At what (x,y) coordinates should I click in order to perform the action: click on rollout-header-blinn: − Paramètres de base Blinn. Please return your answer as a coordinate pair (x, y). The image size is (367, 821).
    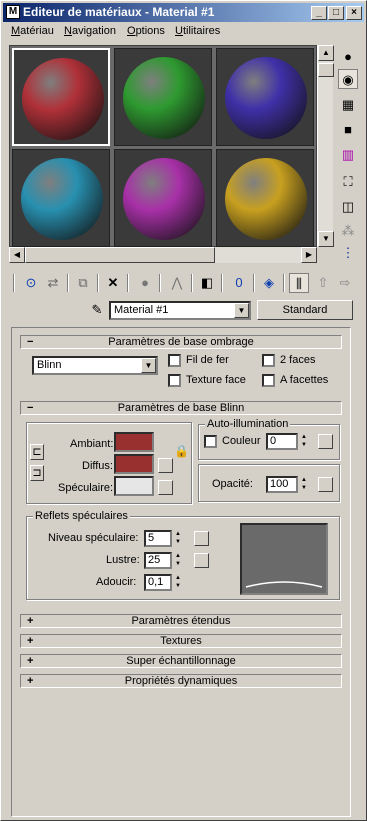
    Looking at the image, I should click on (181, 408).